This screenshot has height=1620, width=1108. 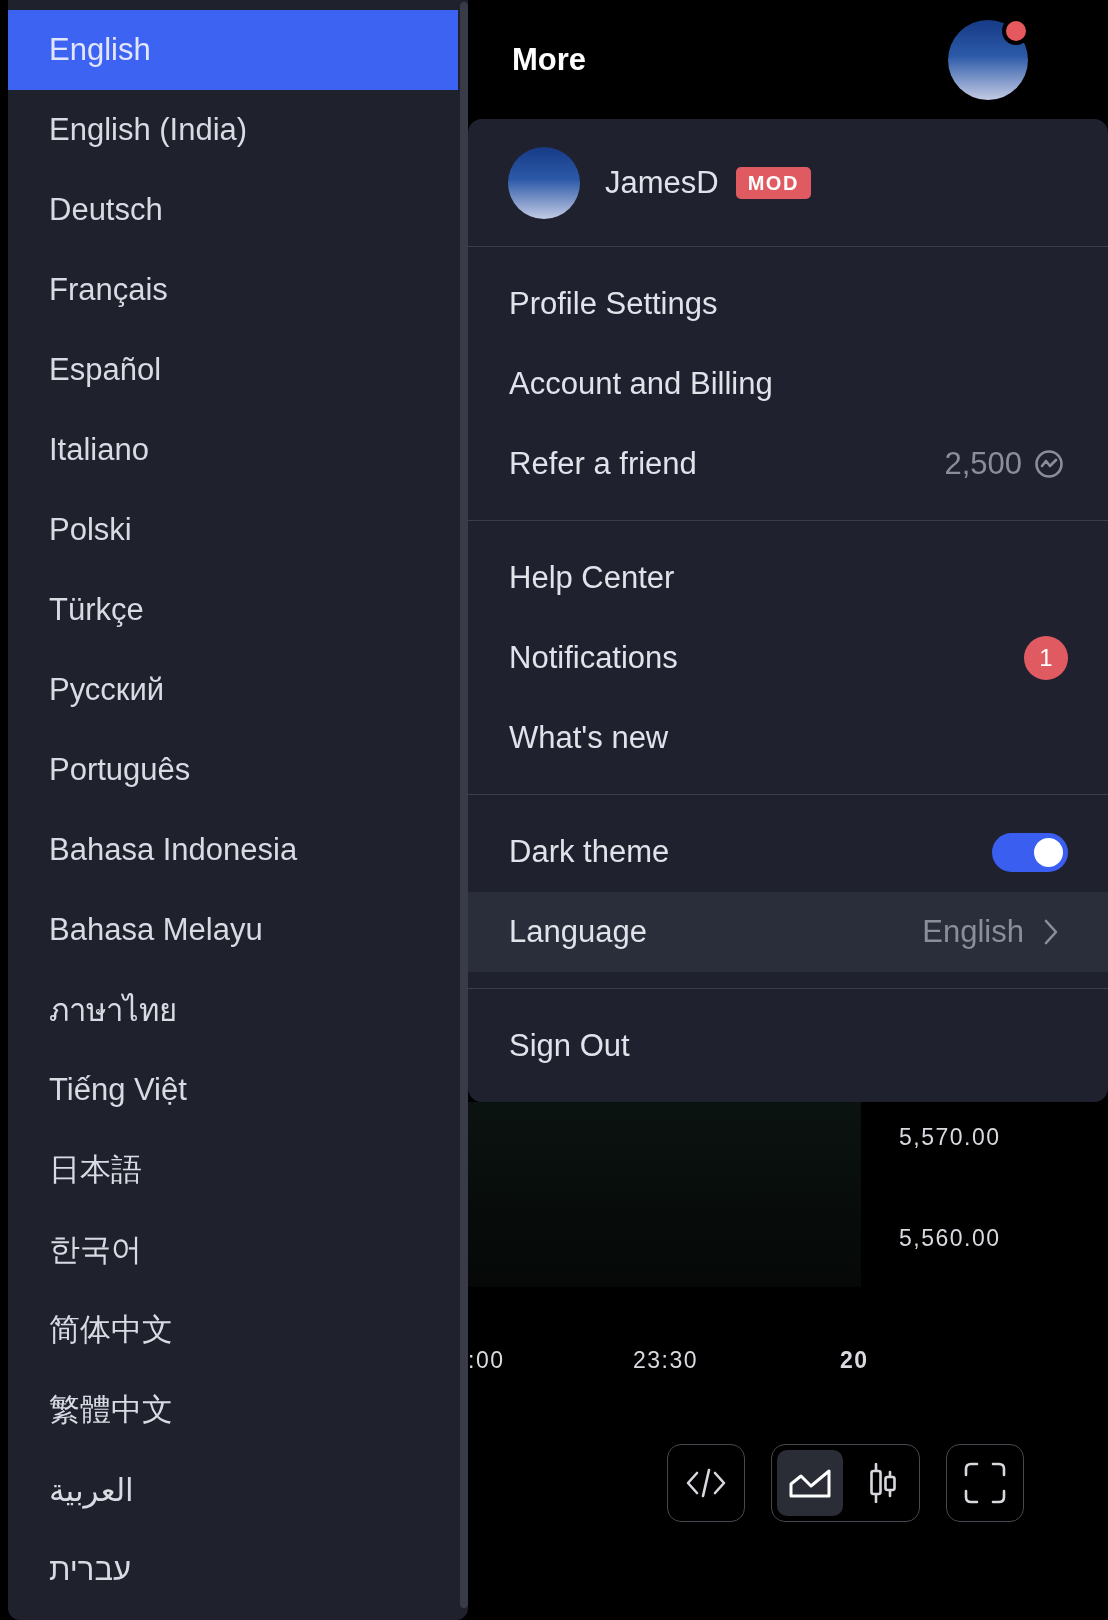 I want to click on menu-item: Profile Settings, so click(x=788, y=304).